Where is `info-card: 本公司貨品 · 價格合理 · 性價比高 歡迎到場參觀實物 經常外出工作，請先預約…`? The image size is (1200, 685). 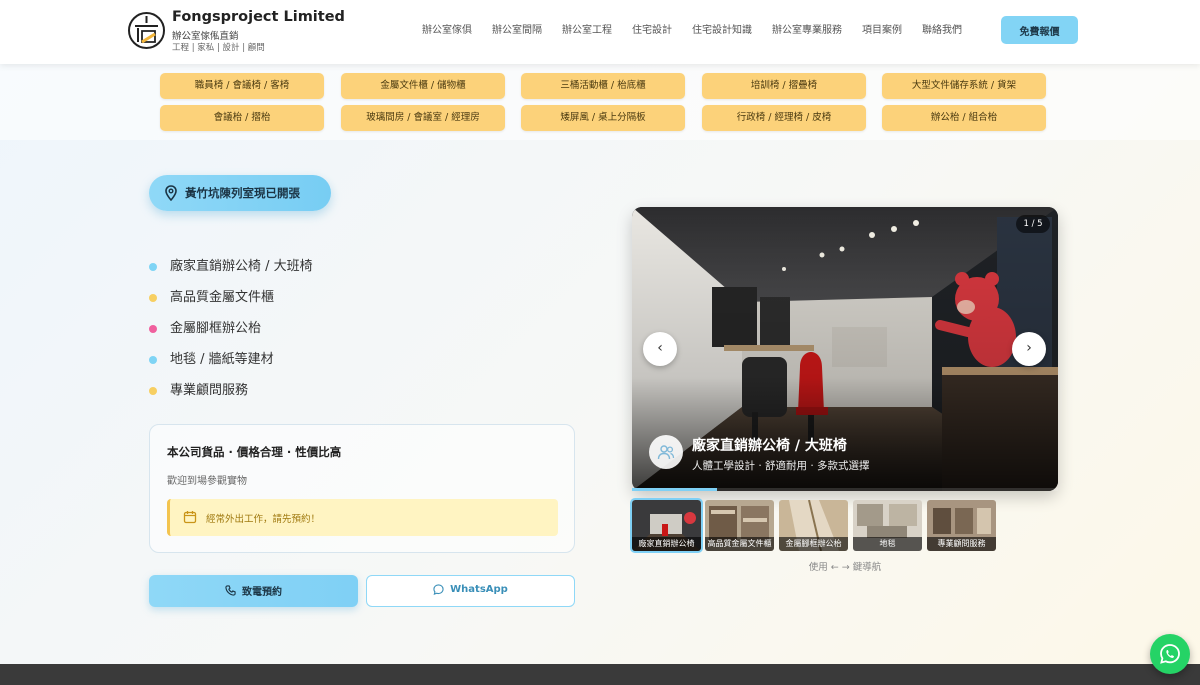
info-card: 本公司貨品 · 價格合理 · 性價比高 歡迎到場參觀實物 經常外出工作，請先預約… is located at coordinates (362, 488).